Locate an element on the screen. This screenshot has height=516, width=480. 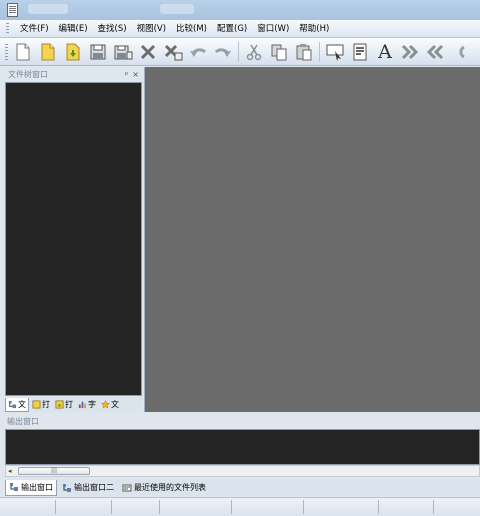
font-icon: A is located at coordinates (385, 51).